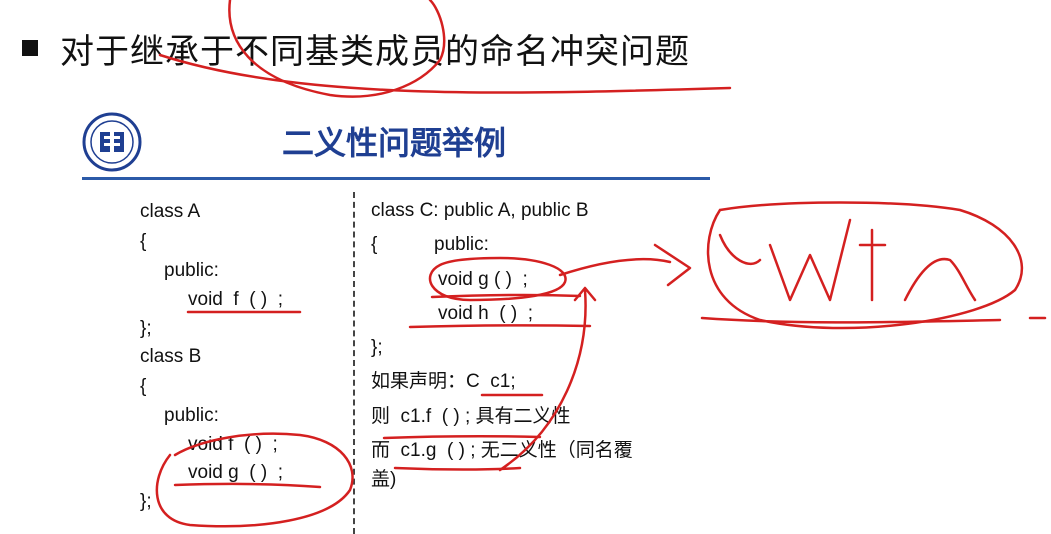  What do you see at coordinates (506, 296) in the screenshot?
I see `ink-void-g-underline` at bounding box center [506, 296].